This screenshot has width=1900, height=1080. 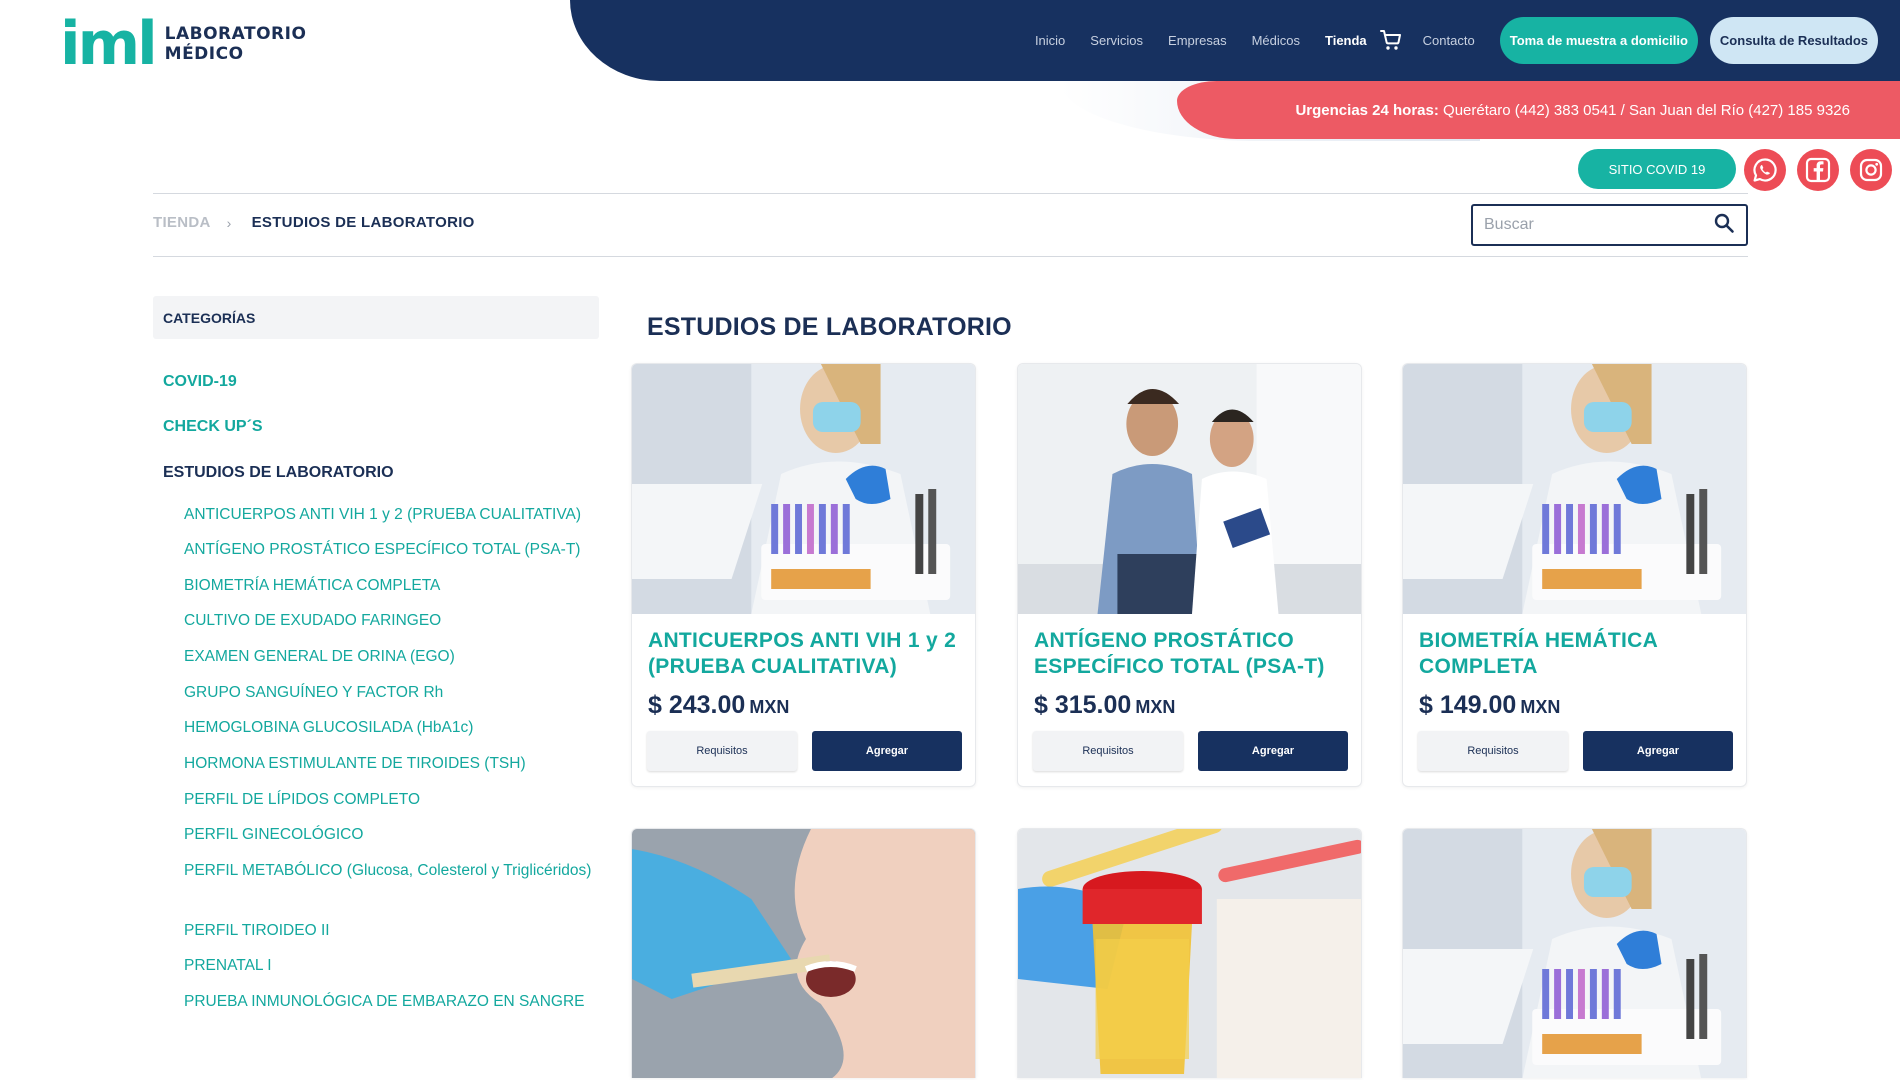 What do you see at coordinates (278, 473) in the screenshot?
I see `category-lab-studies: ESTUDIOS DE LABORATORIO` at bounding box center [278, 473].